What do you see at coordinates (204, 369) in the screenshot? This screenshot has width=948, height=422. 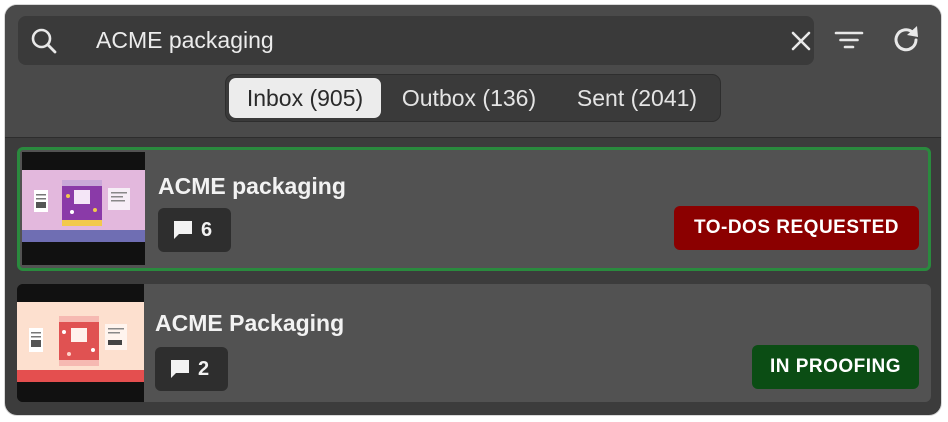 I see `comment-count: 2` at bounding box center [204, 369].